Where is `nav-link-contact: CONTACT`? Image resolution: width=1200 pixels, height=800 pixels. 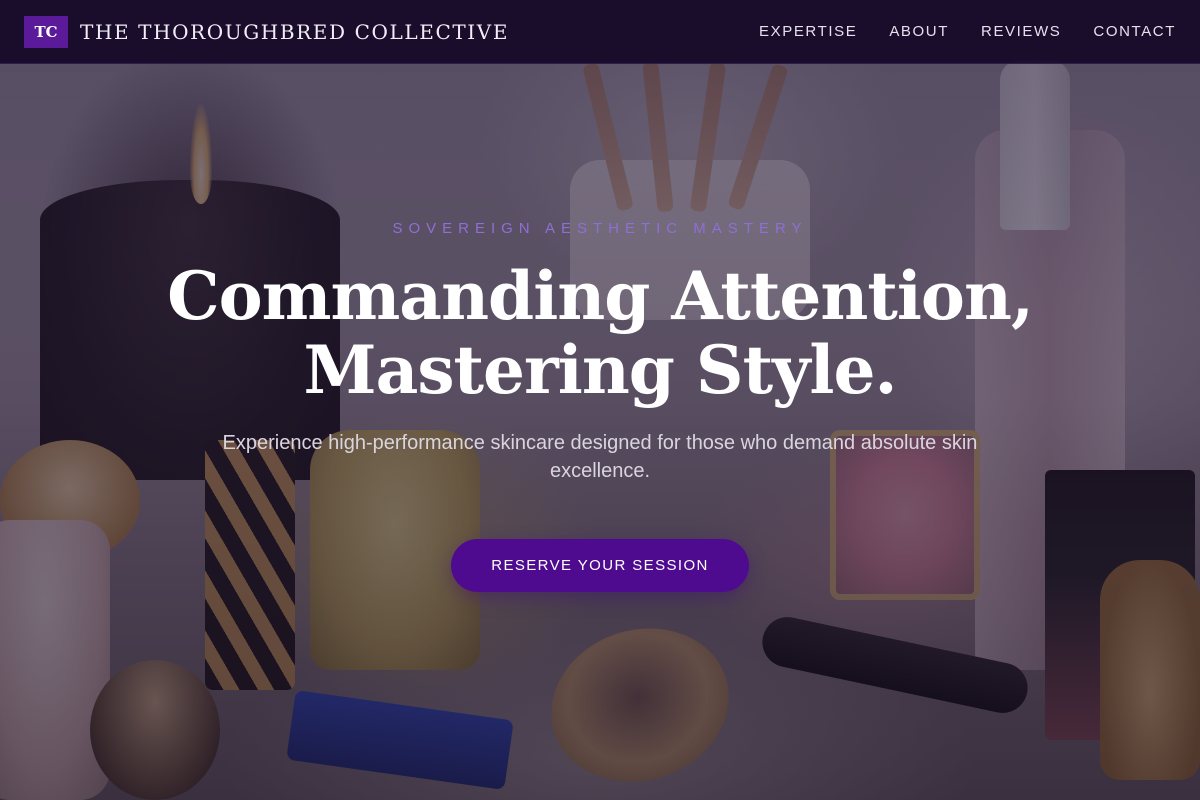
nav-link-contact: CONTACT is located at coordinates (1134, 31).